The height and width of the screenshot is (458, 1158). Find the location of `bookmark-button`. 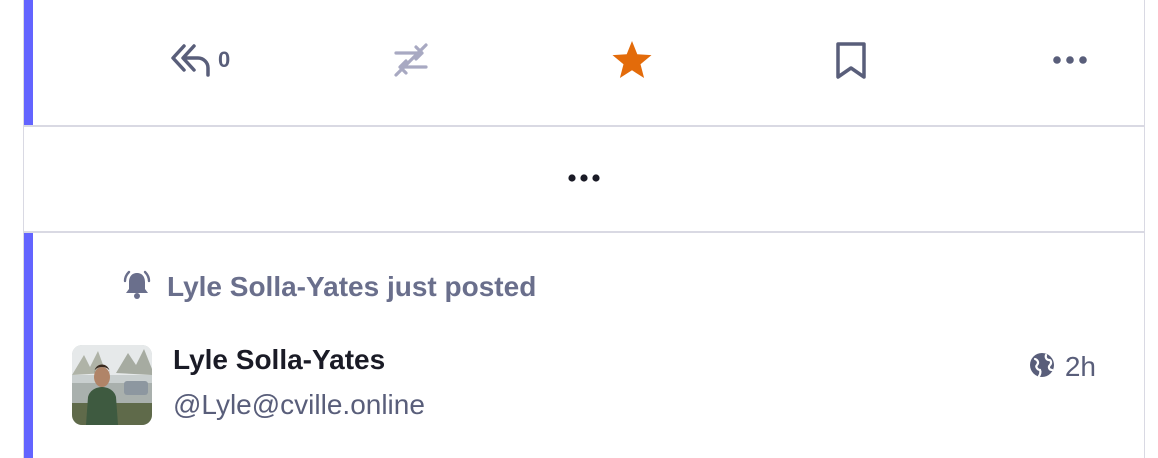

bookmark-button is located at coordinates (851, 60).